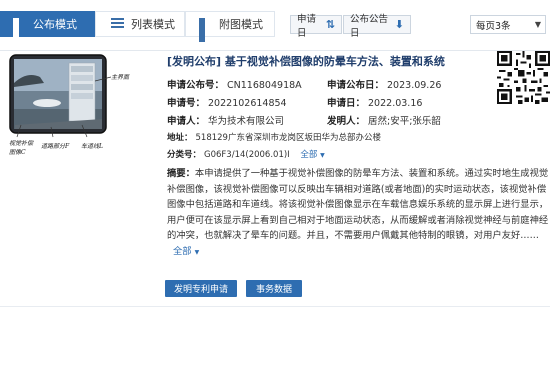 Image resolution: width=550 pixels, height=378 pixels. Describe the element at coordinates (395, 103) in the screenshot. I see `app-date-value: 2022.03.16` at that location.